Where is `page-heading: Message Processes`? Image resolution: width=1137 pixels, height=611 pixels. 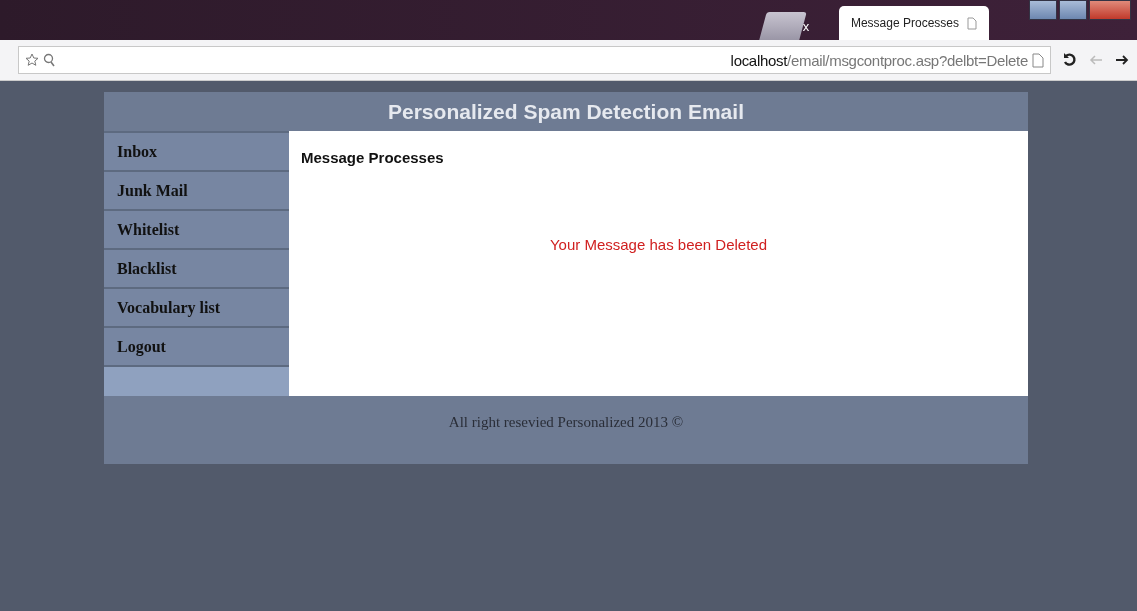
page-heading: Message Processes is located at coordinates (373, 157).